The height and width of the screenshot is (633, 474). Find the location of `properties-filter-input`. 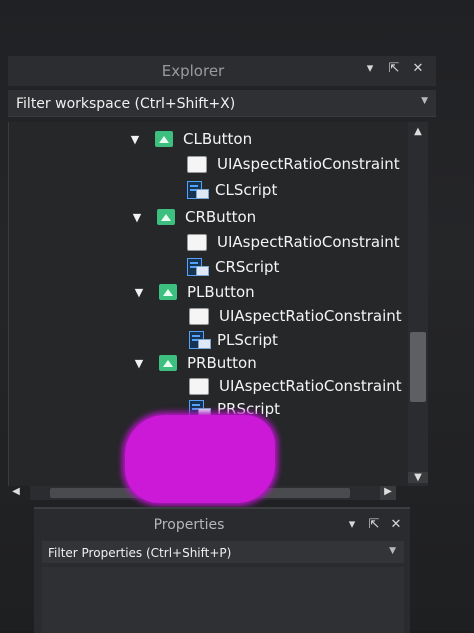

properties-filter-input is located at coordinates (213, 553).